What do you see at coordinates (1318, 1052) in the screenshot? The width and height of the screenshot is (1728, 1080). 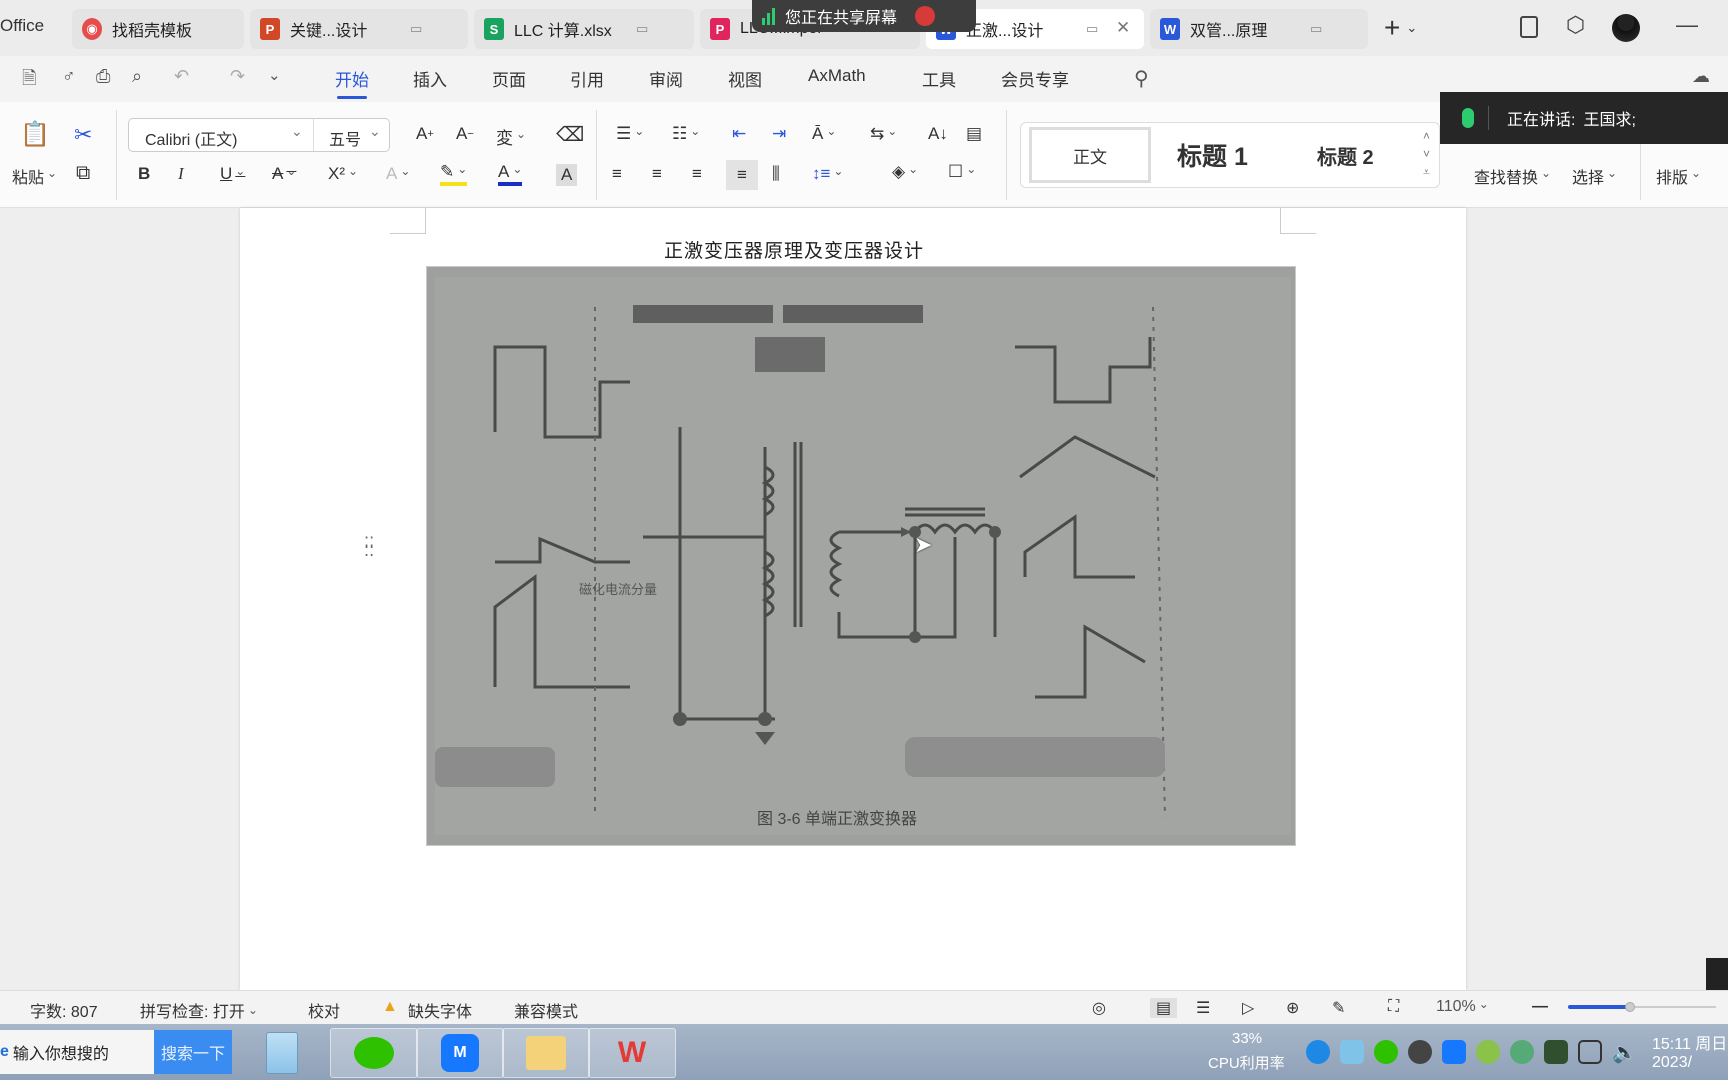 I see `cloud-tray-icon` at bounding box center [1318, 1052].